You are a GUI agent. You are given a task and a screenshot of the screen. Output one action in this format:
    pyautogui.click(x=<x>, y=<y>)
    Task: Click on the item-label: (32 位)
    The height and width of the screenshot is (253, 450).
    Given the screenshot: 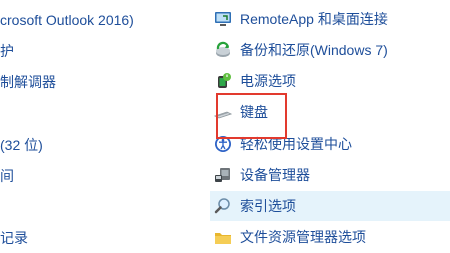 What is the action you would take?
    pyautogui.click(x=21, y=145)
    